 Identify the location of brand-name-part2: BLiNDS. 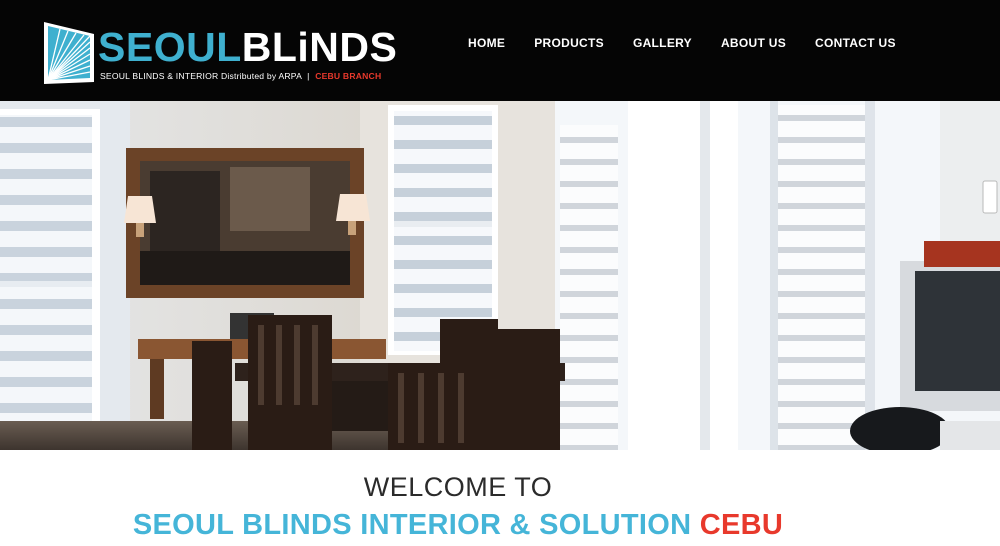
(319, 47).